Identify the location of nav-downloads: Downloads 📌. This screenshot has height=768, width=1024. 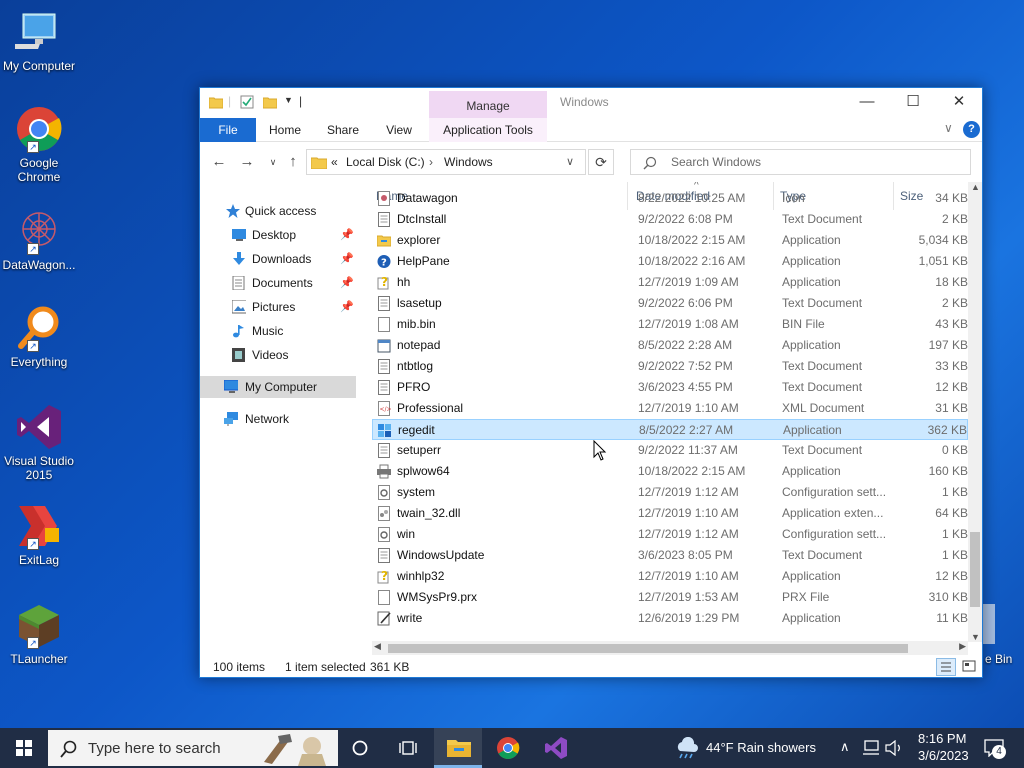
(278, 259).